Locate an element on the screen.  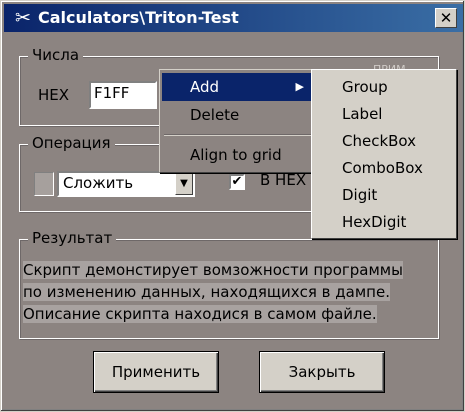
close-icon: ✕ is located at coordinates (446, 18).